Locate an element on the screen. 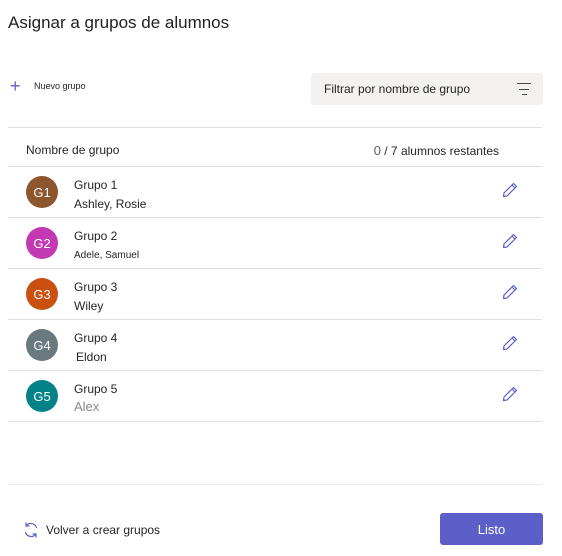  reform-groups-label: Volver a crear grupos is located at coordinates (103, 530).